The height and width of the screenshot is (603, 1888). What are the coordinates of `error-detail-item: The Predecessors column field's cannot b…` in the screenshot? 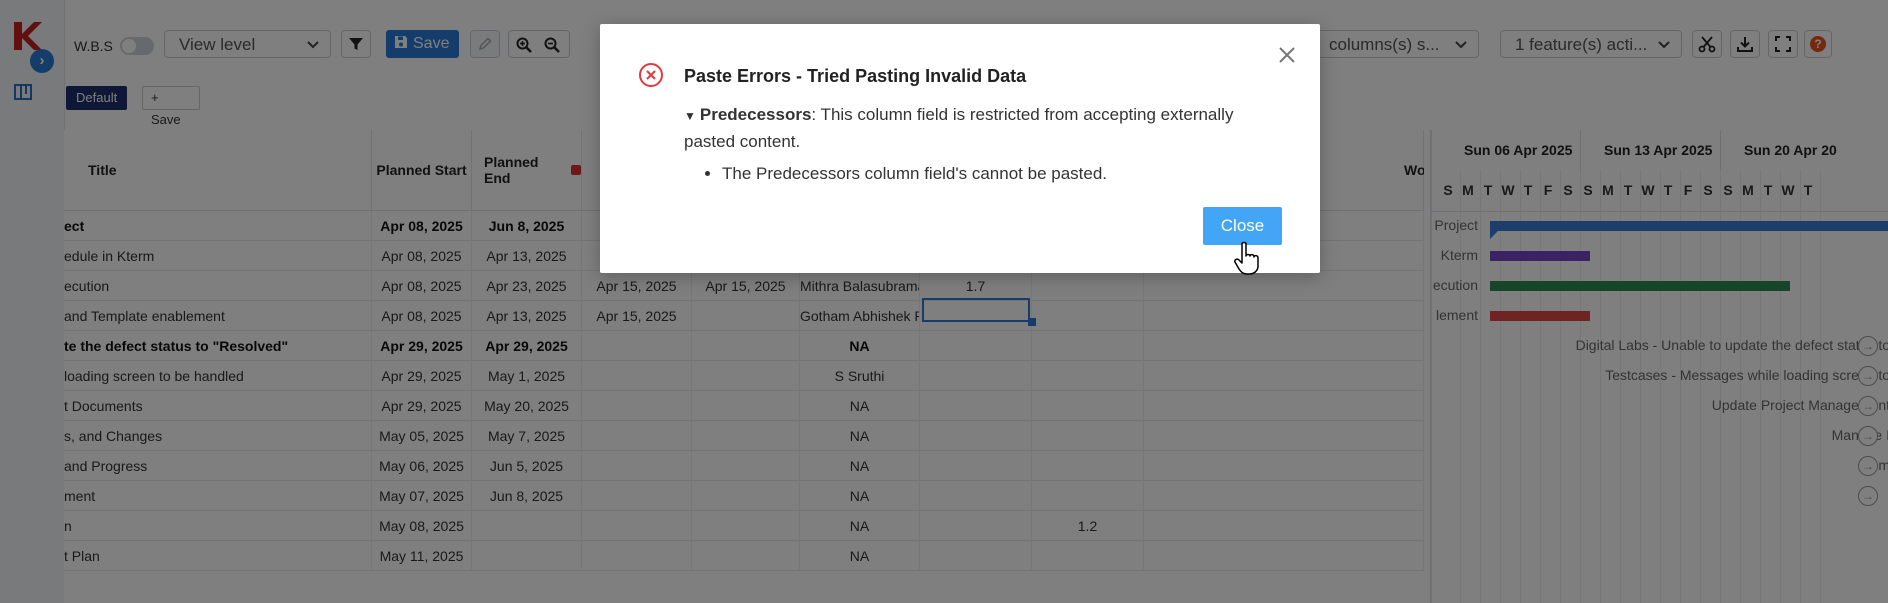 It's located at (1003, 174).